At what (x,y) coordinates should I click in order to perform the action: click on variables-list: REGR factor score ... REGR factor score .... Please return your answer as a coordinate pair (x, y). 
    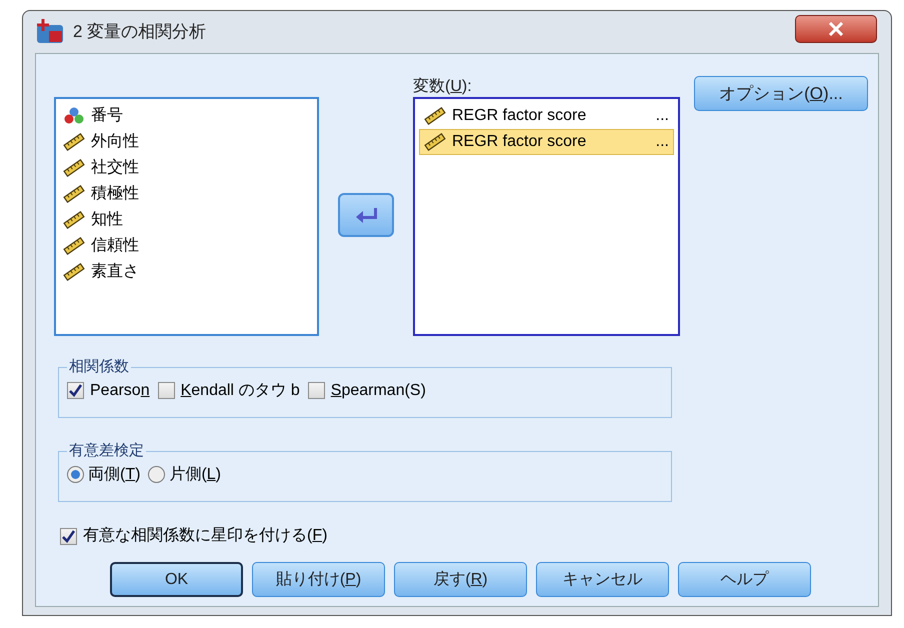
    Looking at the image, I should click on (546, 216).